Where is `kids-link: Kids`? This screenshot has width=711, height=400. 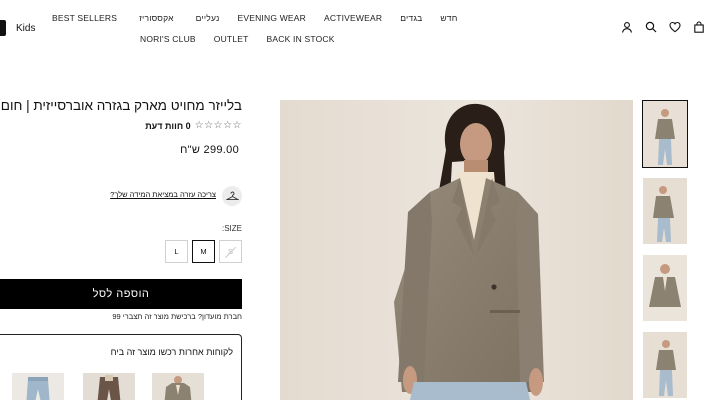
kids-link: Kids is located at coordinates (25, 28).